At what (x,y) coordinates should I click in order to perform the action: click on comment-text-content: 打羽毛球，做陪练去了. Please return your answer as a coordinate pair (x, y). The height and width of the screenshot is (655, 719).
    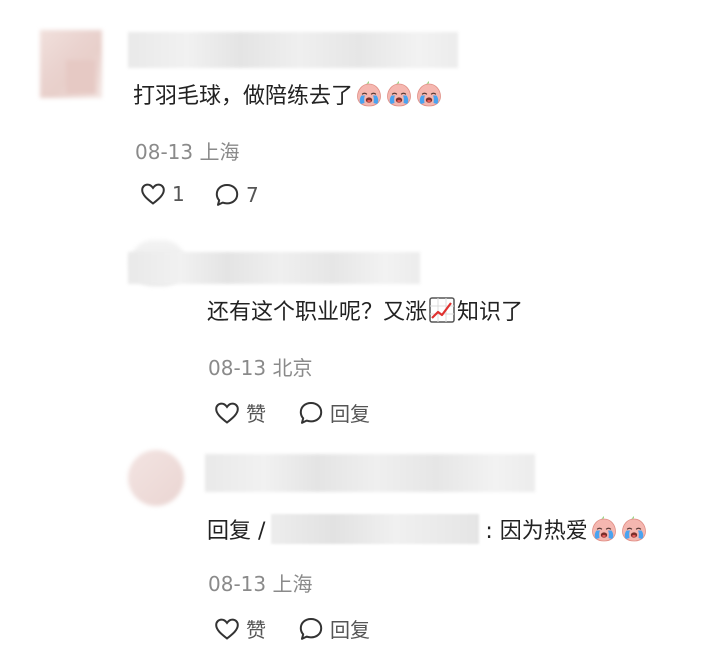
    Looking at the image, I should click on (243, 96).